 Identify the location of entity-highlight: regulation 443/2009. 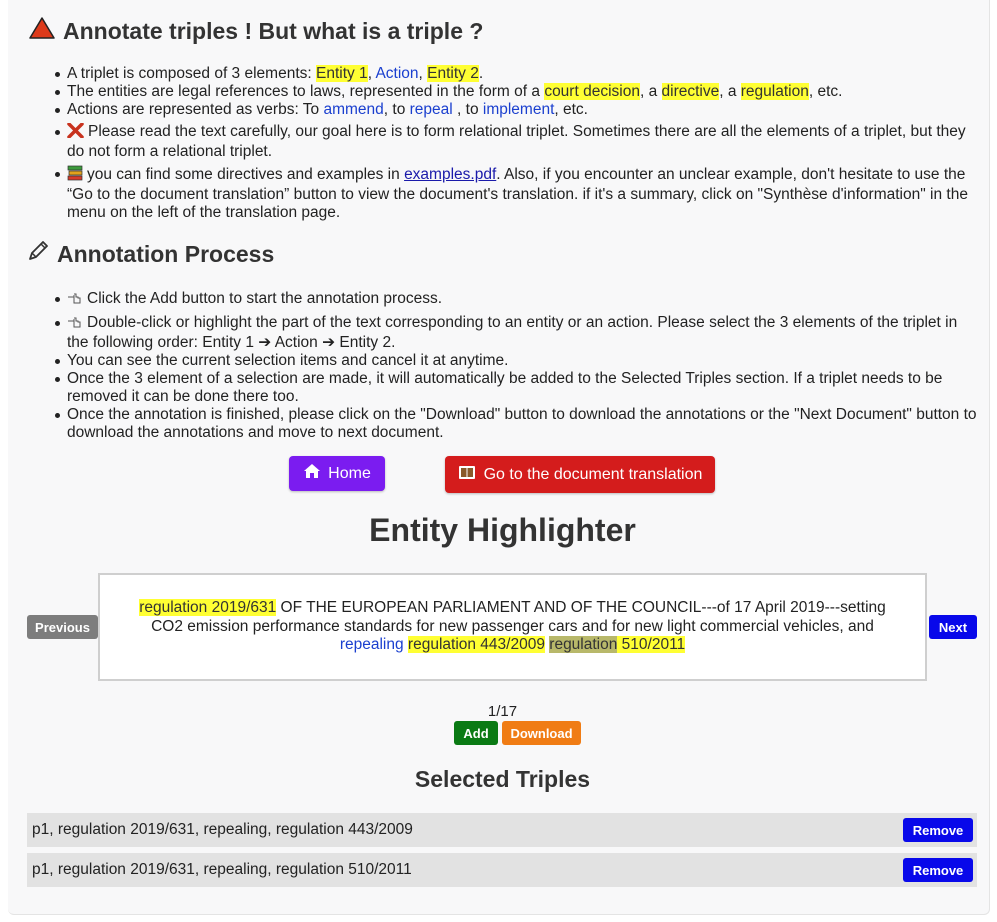
(476, 645).